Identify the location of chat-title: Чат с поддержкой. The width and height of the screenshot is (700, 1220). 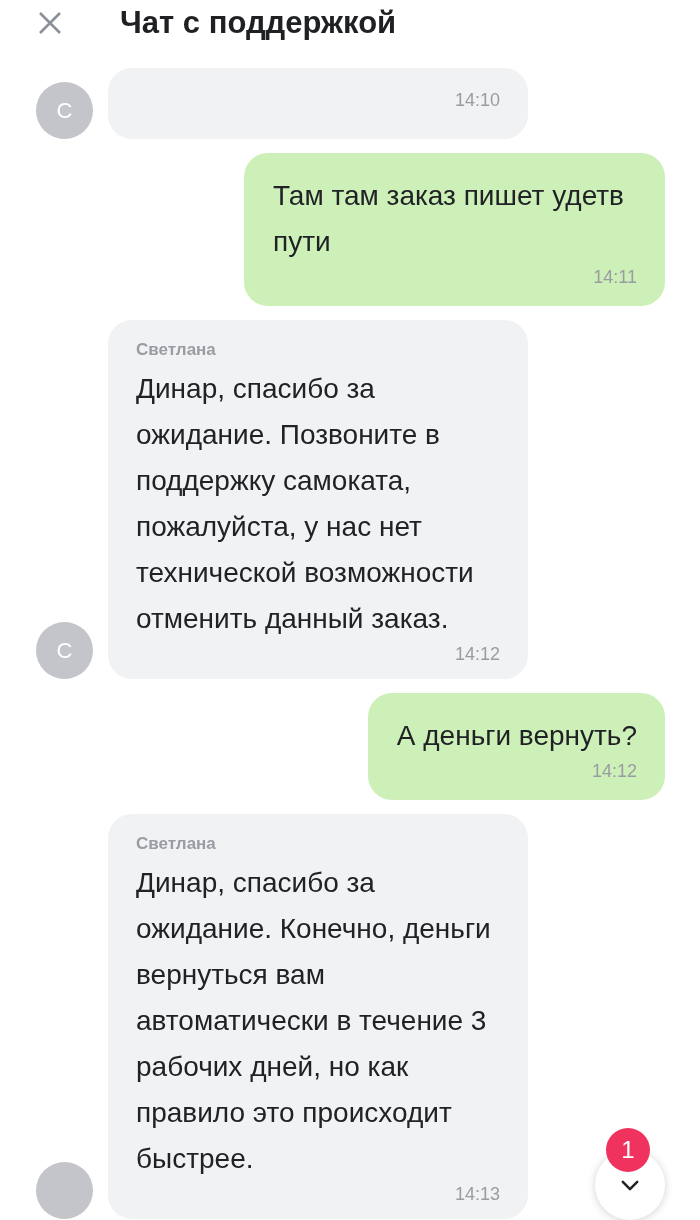
(258, 23).